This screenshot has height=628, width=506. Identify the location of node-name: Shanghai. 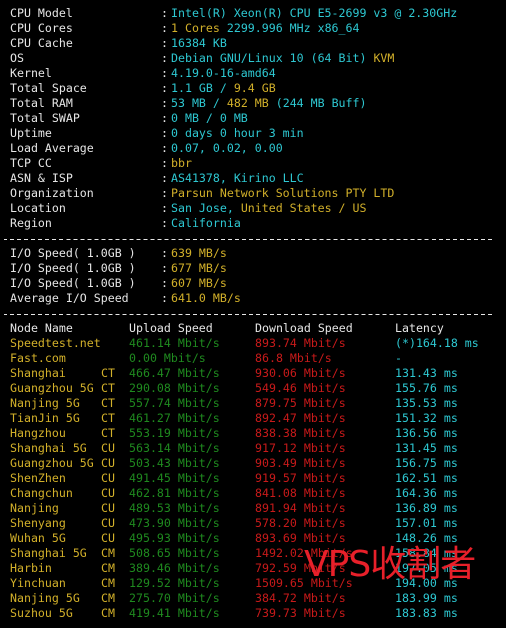
(38, 373).